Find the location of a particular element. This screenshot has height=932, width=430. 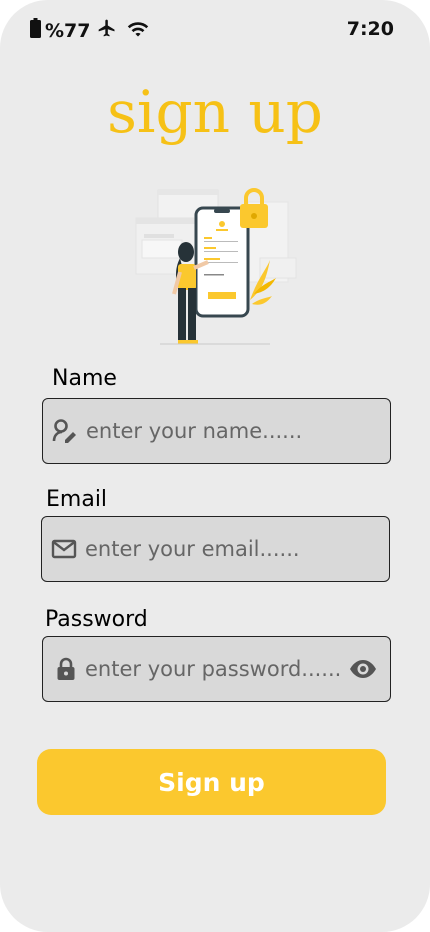

wifi-icon is located at coordinates (138, 30).